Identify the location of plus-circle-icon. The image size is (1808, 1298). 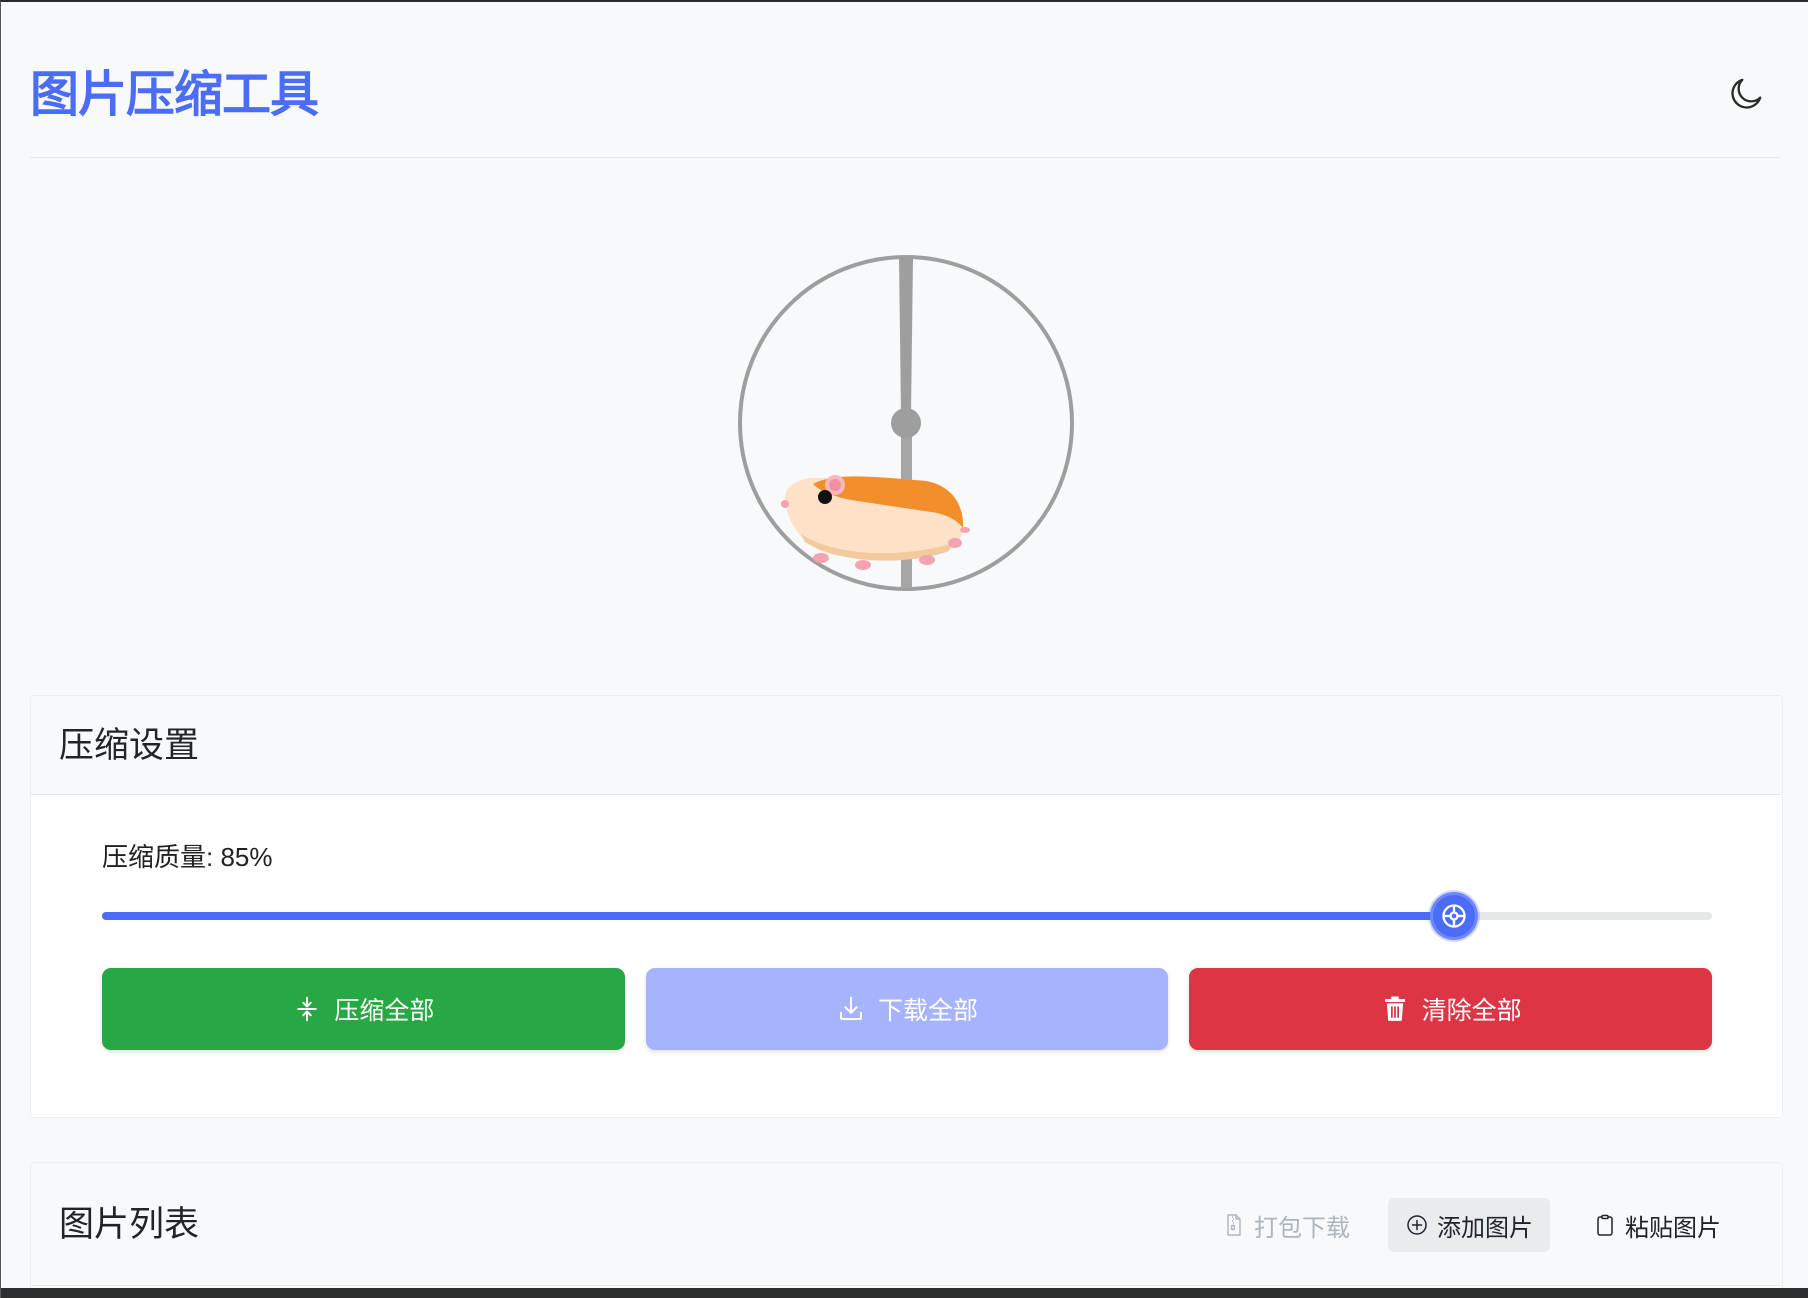
(1417, 1225).